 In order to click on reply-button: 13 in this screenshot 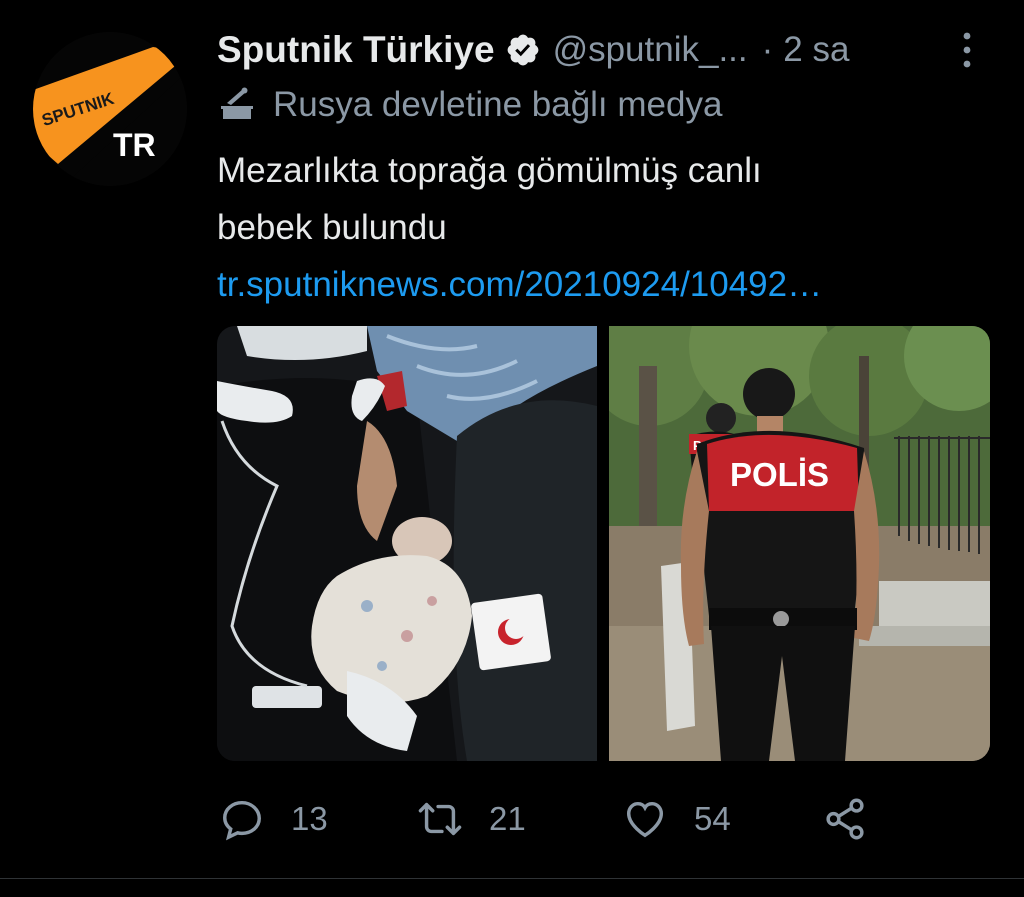, I will do `click(273, 819)`.